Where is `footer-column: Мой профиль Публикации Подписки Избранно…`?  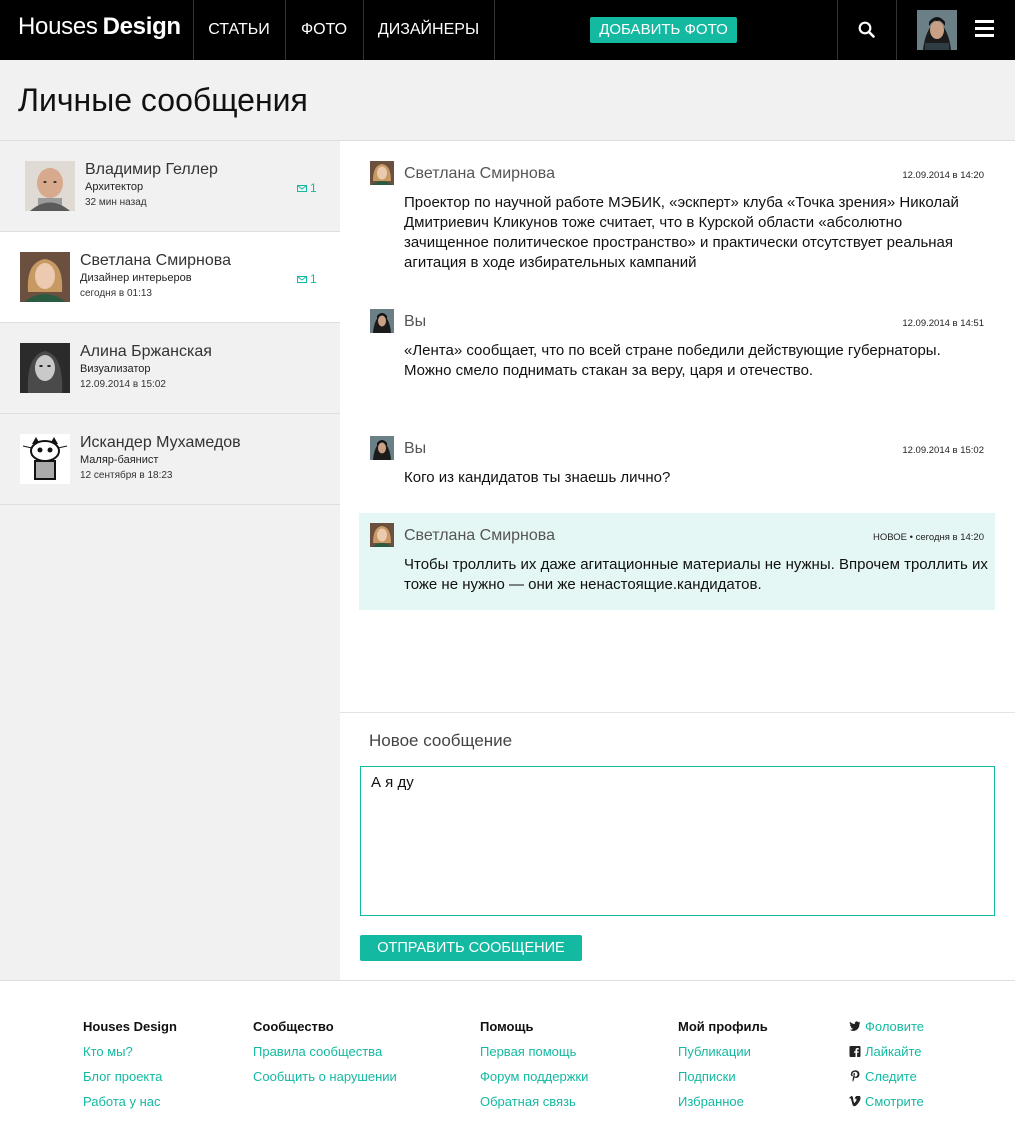 footer-column: Мой профиль Публикации Подписки Избранно… is located at coordinates (723, 1069).